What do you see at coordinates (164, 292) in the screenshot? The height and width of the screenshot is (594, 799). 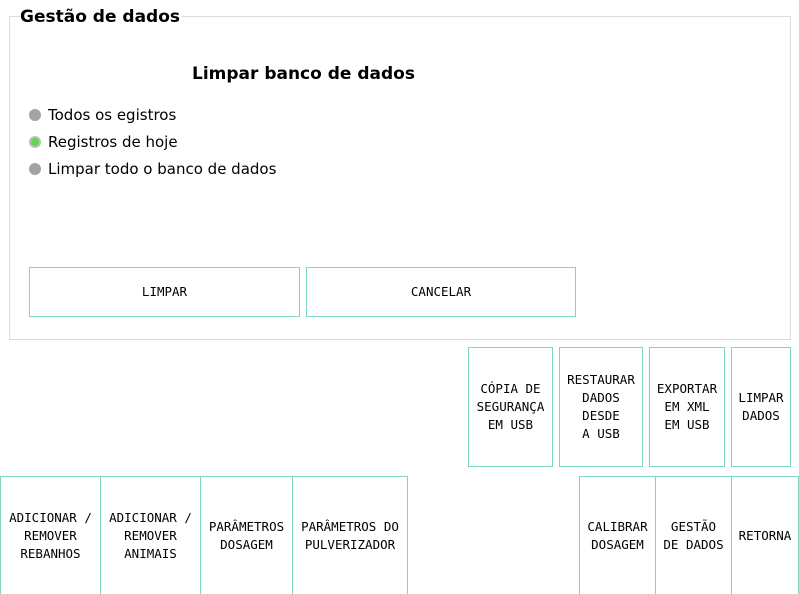 I see `clear-button: LIMPAR` at bounding box center [164, 292].